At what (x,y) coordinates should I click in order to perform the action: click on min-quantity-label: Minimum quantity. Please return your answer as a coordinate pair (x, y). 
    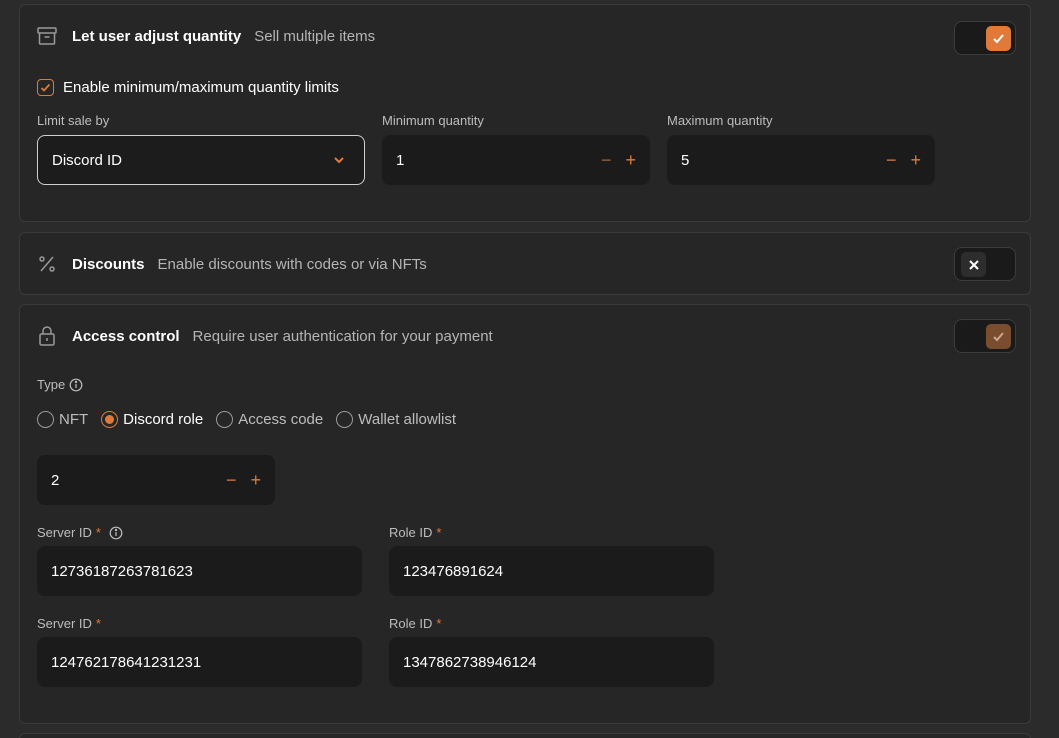
    Looking at the image, I should click on (433, 120).